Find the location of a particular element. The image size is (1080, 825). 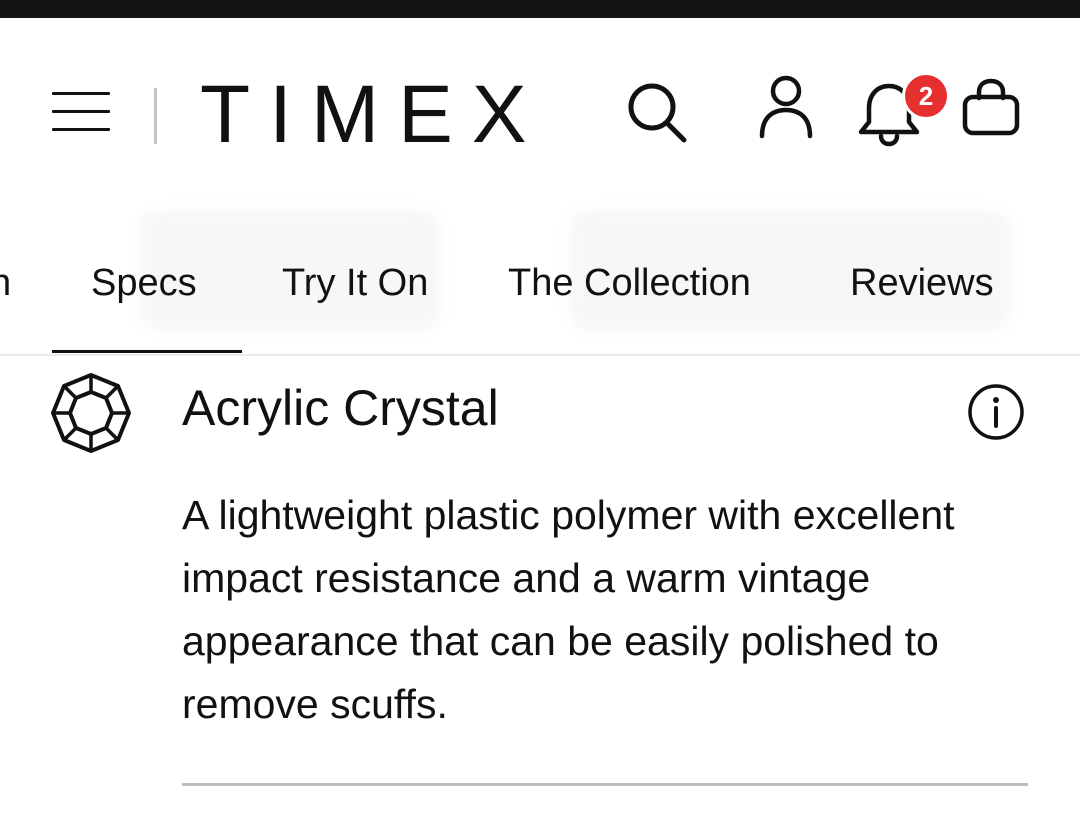

tab-specs: Specs is located at coordinates (144, 283).